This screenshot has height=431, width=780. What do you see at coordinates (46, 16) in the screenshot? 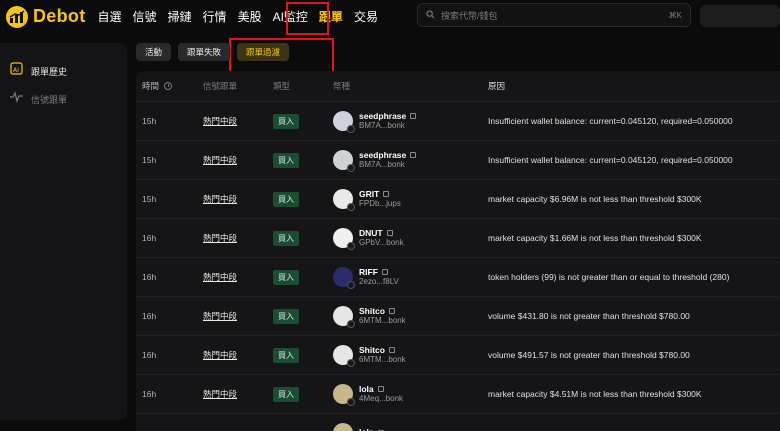
I see `brand-logo: Debot` at bounding box center [46, 16].